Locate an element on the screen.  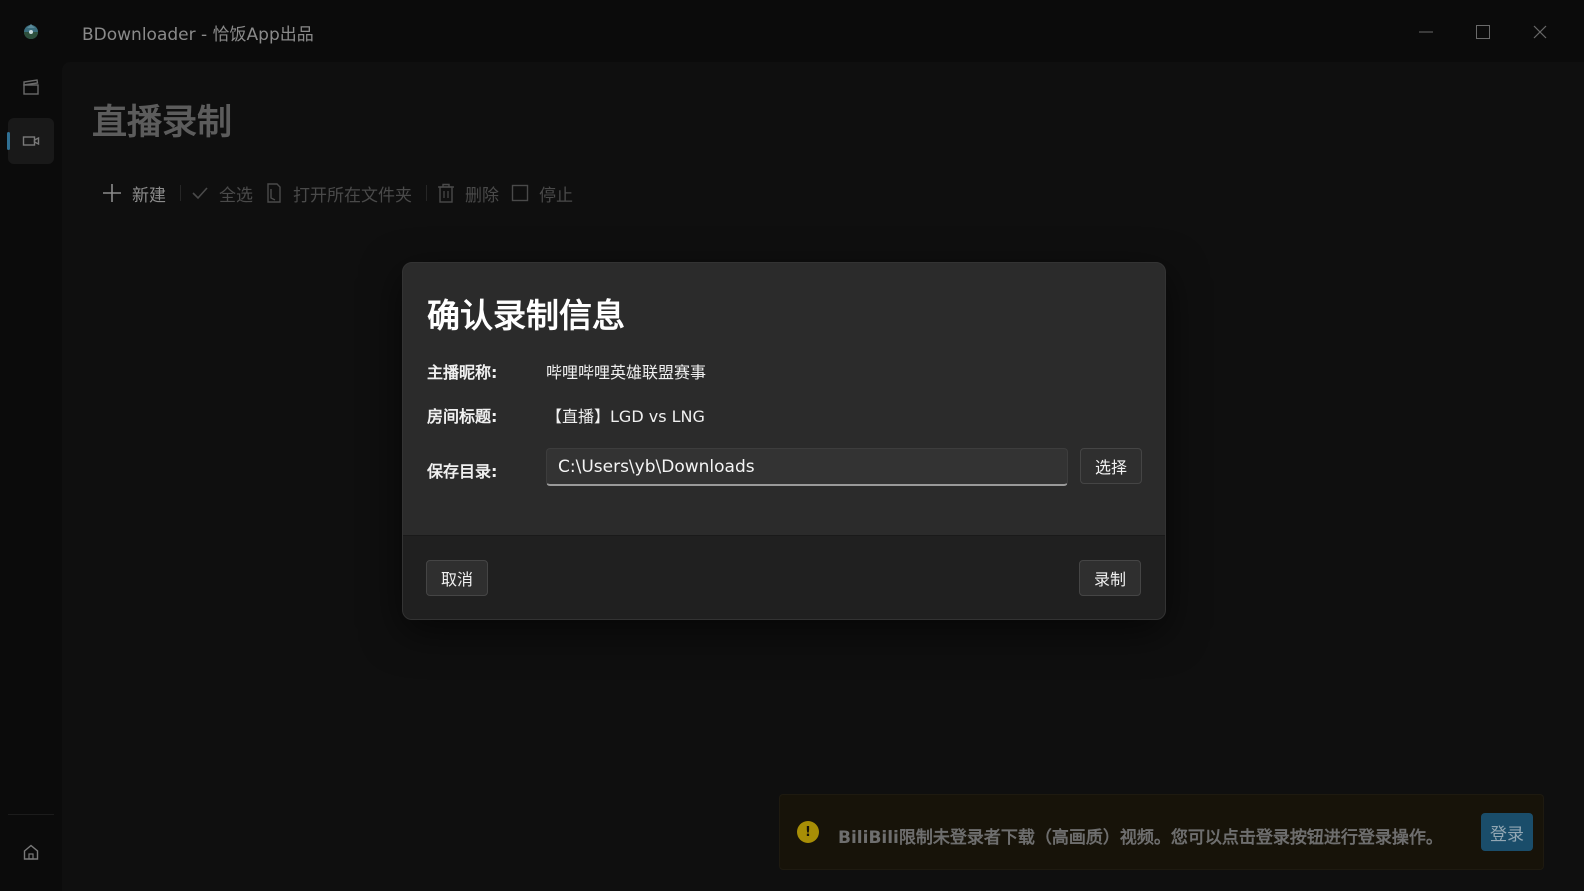
new-button: 新建 is located at coordinates (136, 193).